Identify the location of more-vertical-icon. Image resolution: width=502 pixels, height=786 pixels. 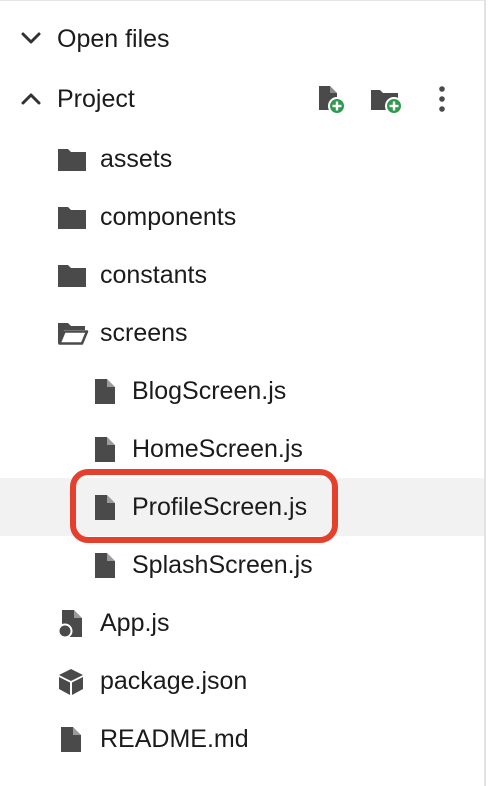
(442, 100).